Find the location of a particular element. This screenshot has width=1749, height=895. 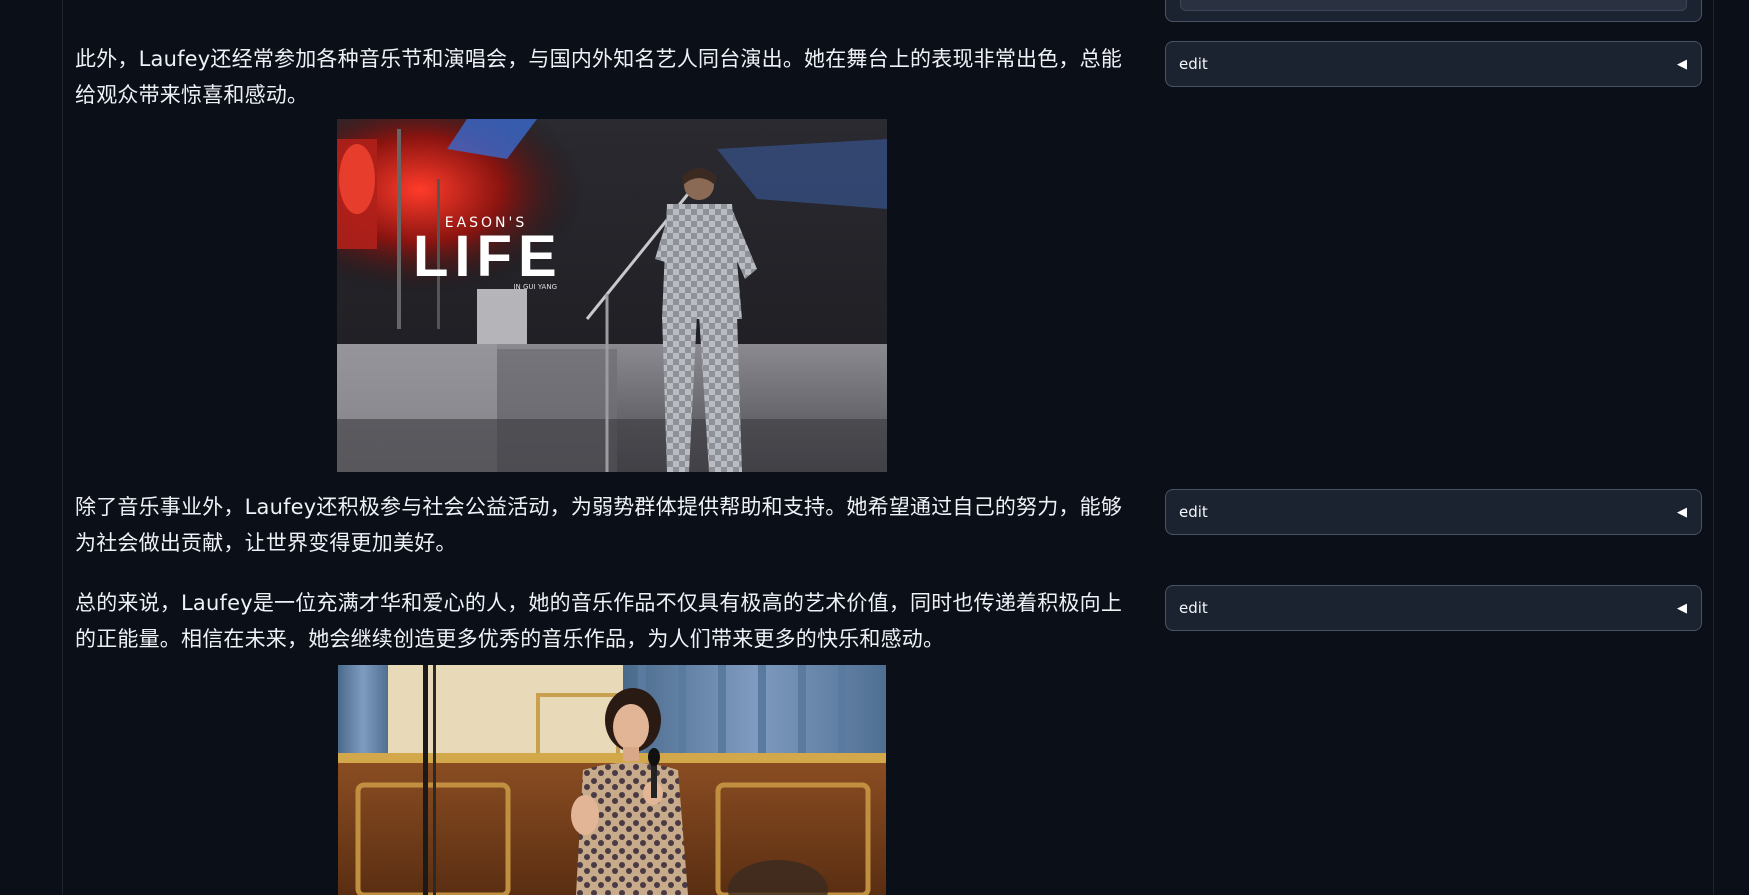

previous-edit-input is located at coordinates (1433, 5).